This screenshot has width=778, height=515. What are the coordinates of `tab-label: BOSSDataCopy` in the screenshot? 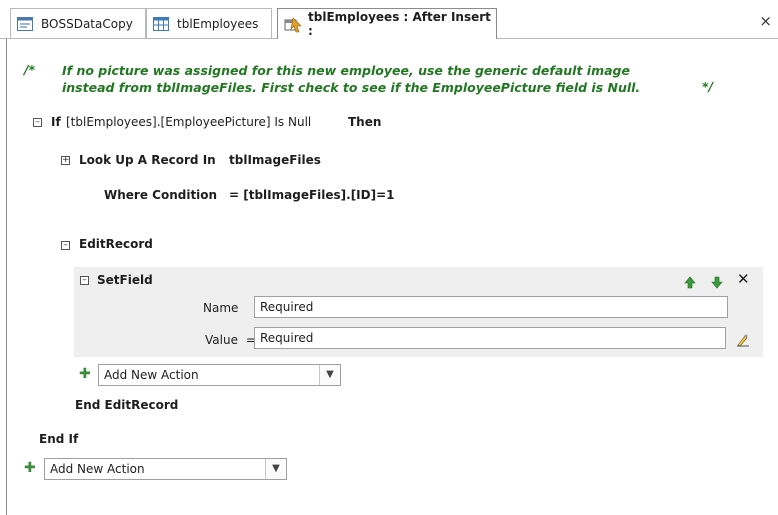 It's located at (87, 23).